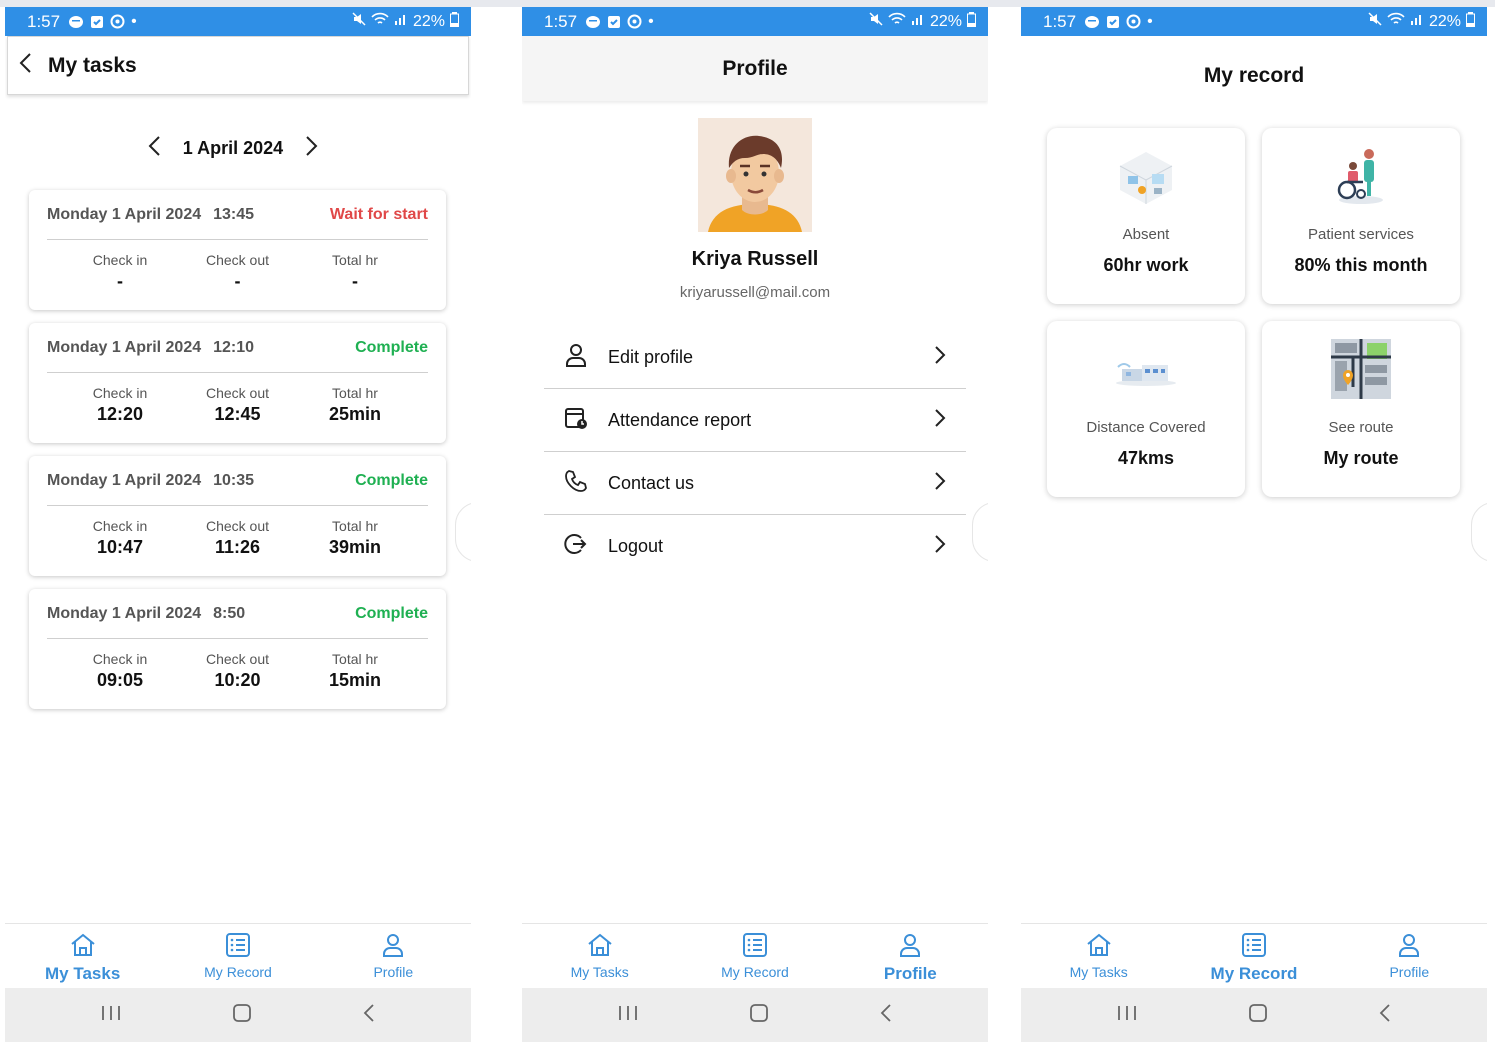  I want to click on status-badge: Wait for start, so click(378, 214).